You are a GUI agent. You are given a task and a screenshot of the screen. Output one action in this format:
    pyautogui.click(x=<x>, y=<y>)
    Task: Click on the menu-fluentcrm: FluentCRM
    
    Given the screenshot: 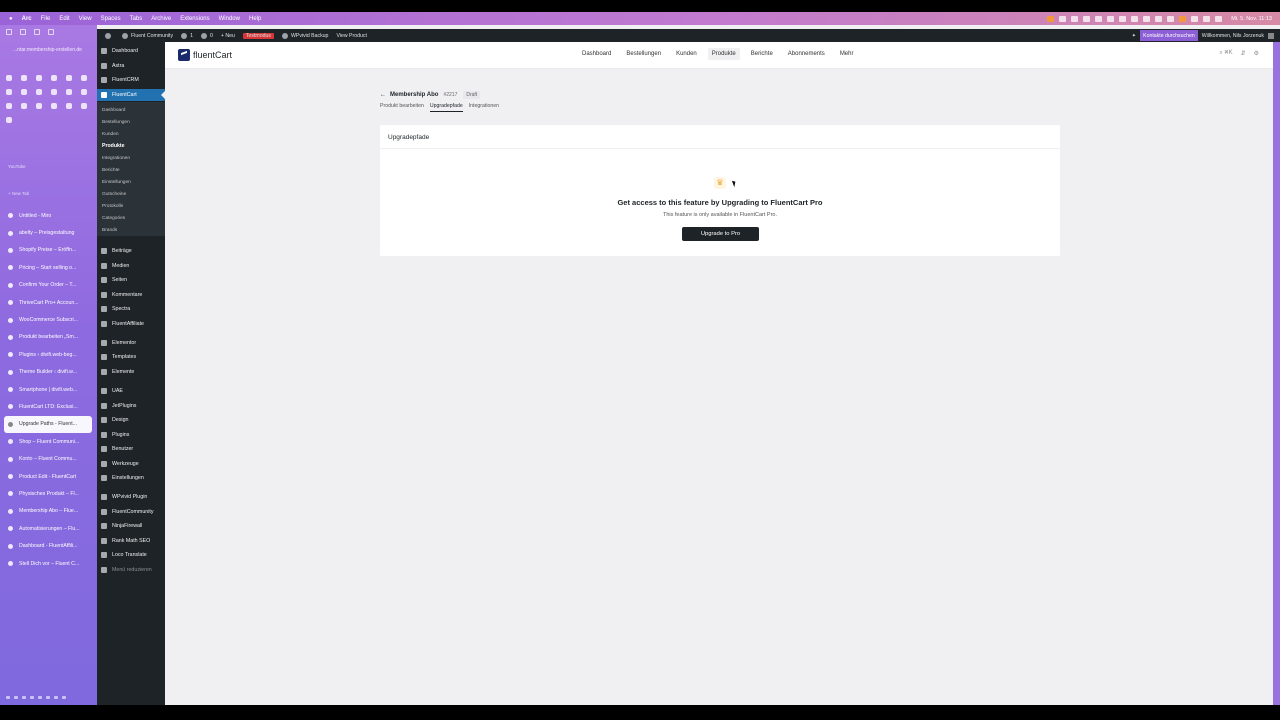 What is the action you would take?
    pyautogui.click(x=131, y=80)
    